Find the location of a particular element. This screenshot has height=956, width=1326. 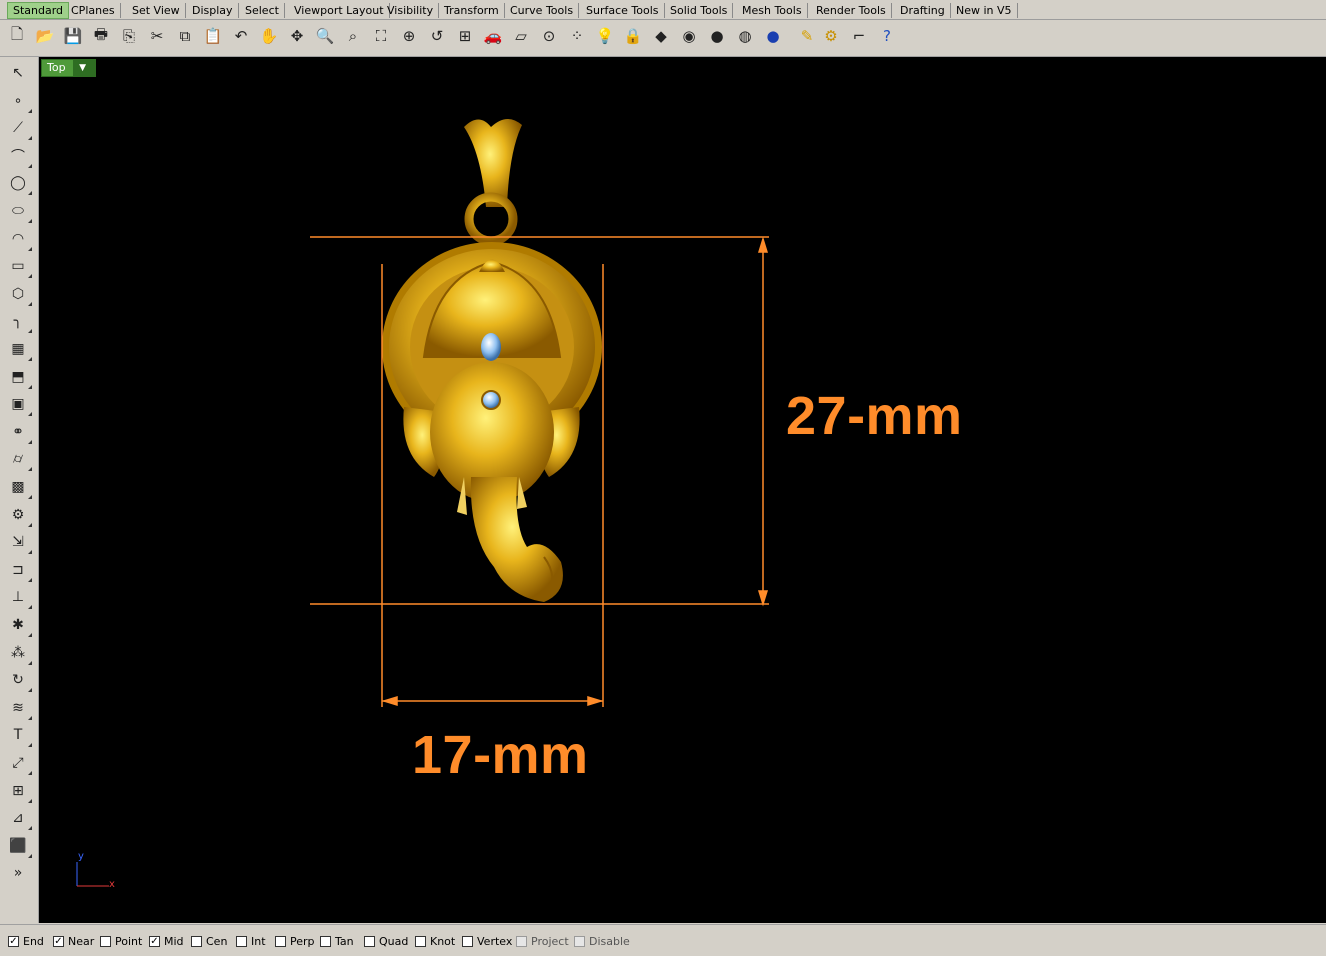

zoom-extents-icon: ⛶ is located at coordinates (381, 36).